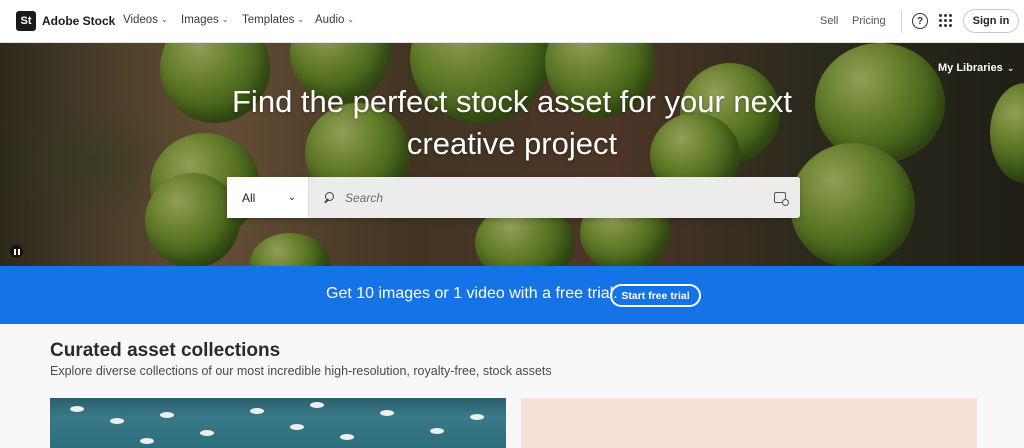  Describe the element at coordinates (945, 20) in the screenshot. I see `apps-grid-icon` at that location.